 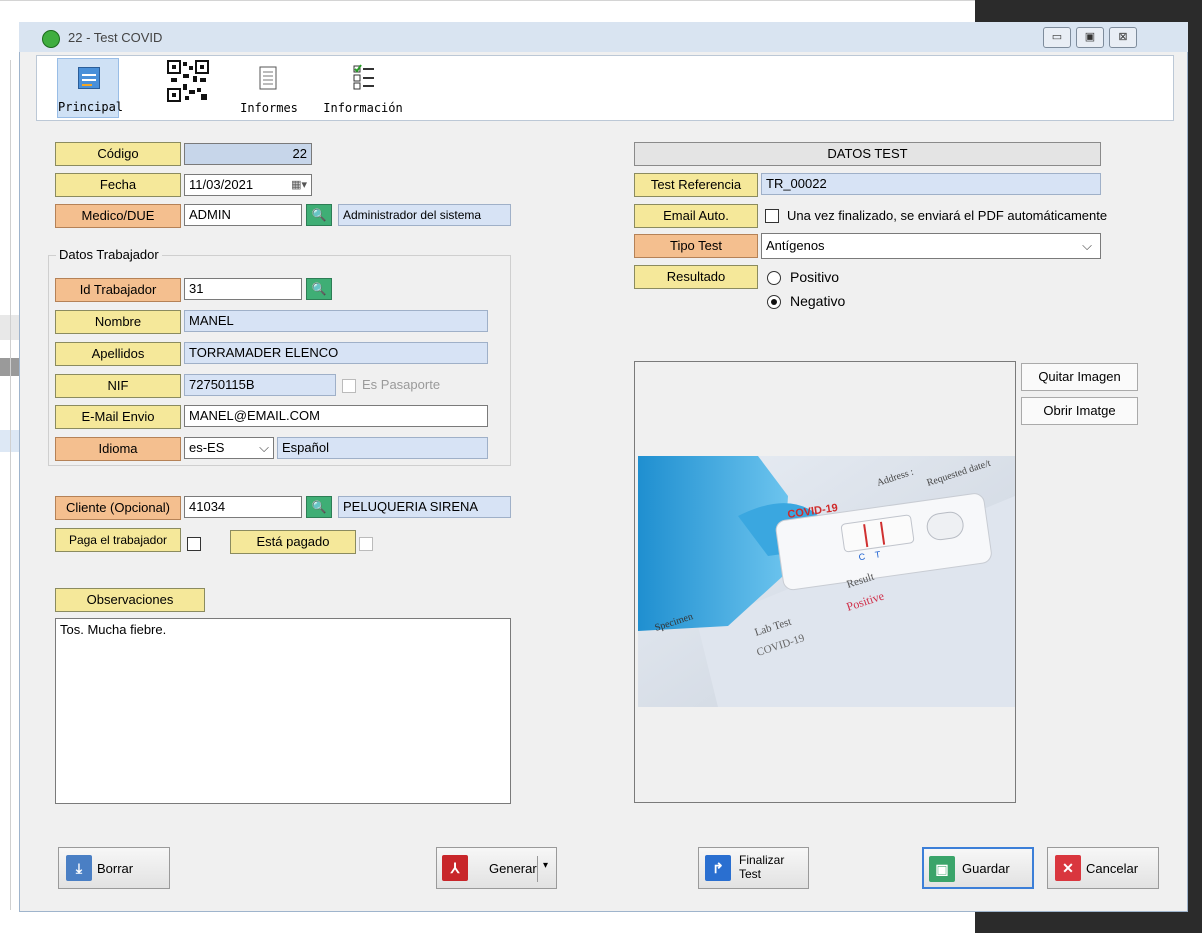 What do you see at coordinates (696, 277) in the screenshot?
I see `resultado-label: Resultado` at bounding box center [696, 277].